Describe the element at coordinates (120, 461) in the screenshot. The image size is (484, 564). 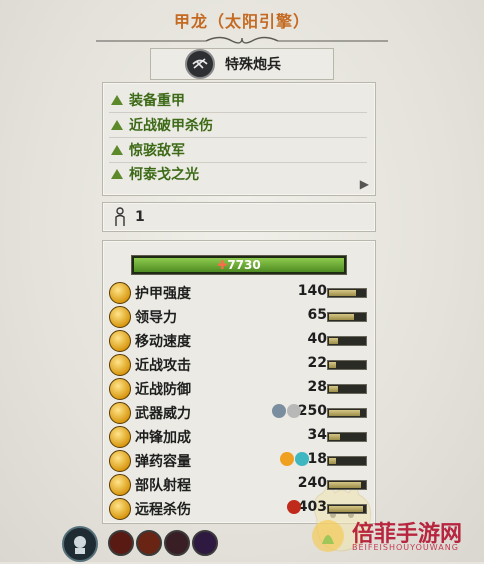
I see `ammunition-icon` at that location.